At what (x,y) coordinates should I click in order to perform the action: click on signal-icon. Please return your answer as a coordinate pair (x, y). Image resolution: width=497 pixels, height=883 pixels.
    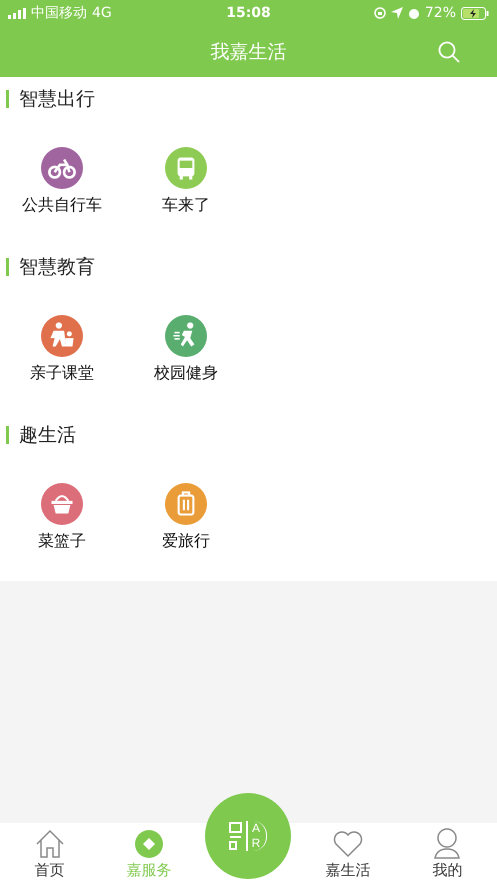
    Looking at the image, I should click on (17, 13).